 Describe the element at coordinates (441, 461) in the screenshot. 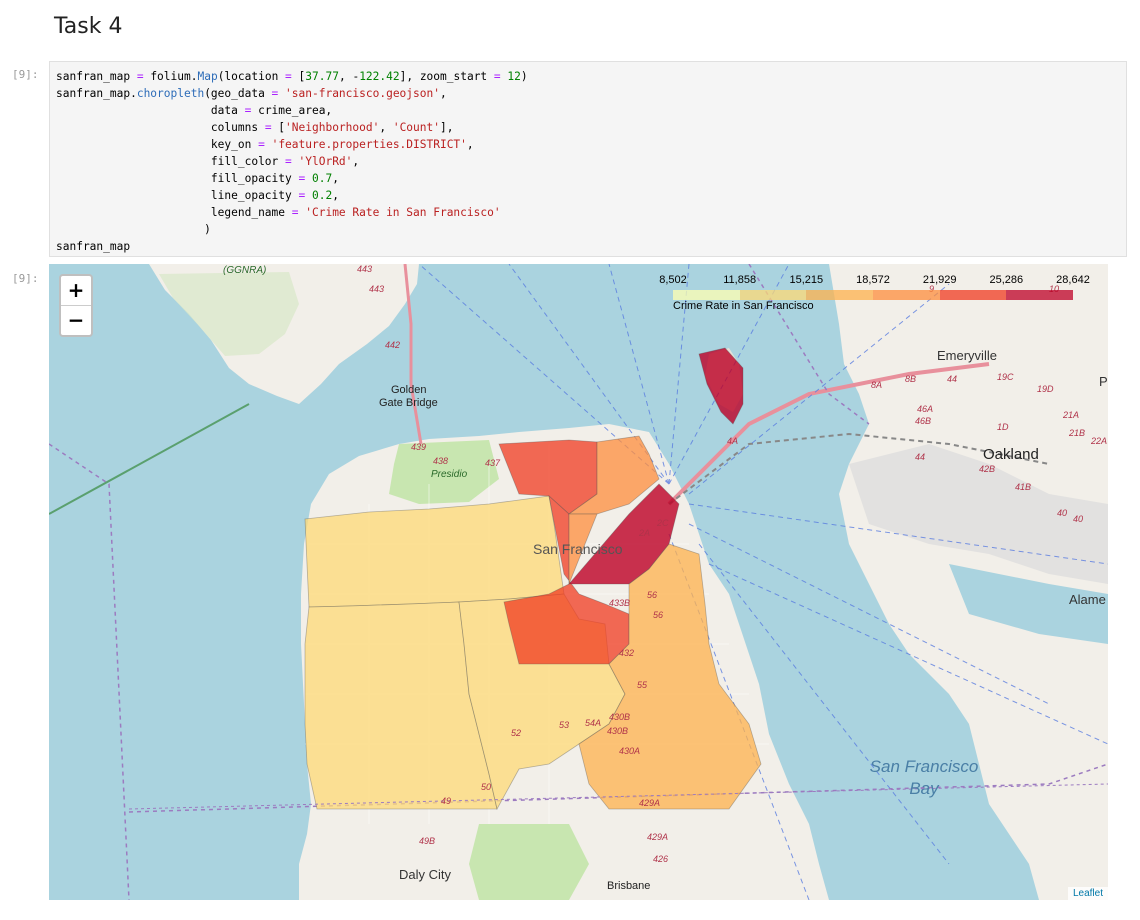

I see `route-number-label: 438` at that location.